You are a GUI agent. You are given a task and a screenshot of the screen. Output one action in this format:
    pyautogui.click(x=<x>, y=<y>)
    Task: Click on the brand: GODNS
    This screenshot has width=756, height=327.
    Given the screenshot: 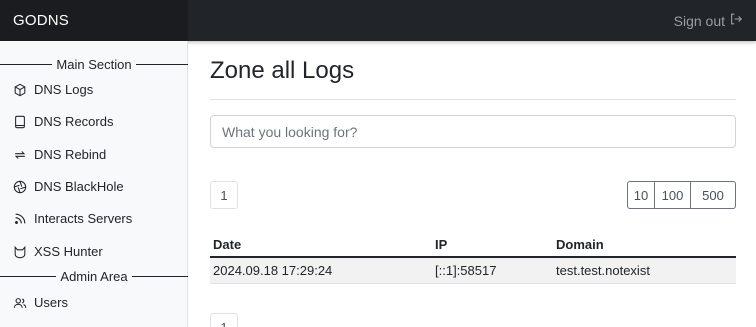 What is the action you would take?
    pyautogui.click(x=94, y=20)
    